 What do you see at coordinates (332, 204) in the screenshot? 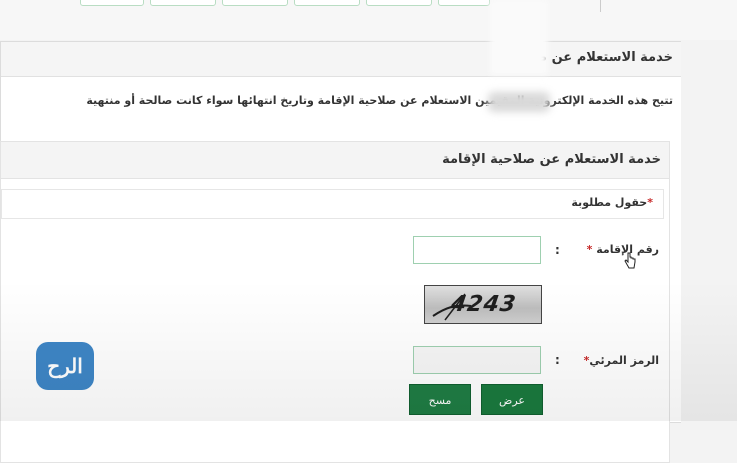
I see `required-fields-note: *حقول مطلوبة` at bounding box center [332, 204].